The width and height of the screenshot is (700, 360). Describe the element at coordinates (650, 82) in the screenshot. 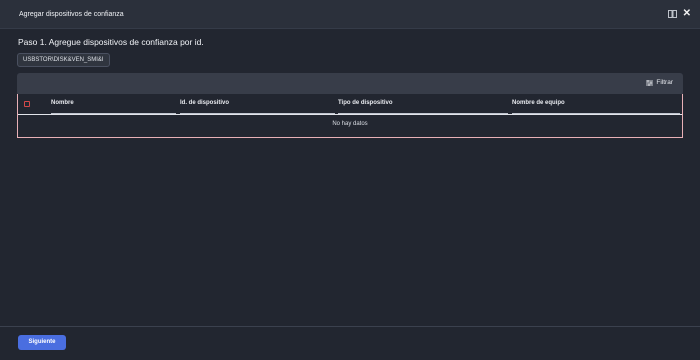

I see `filter-icon` at that location.